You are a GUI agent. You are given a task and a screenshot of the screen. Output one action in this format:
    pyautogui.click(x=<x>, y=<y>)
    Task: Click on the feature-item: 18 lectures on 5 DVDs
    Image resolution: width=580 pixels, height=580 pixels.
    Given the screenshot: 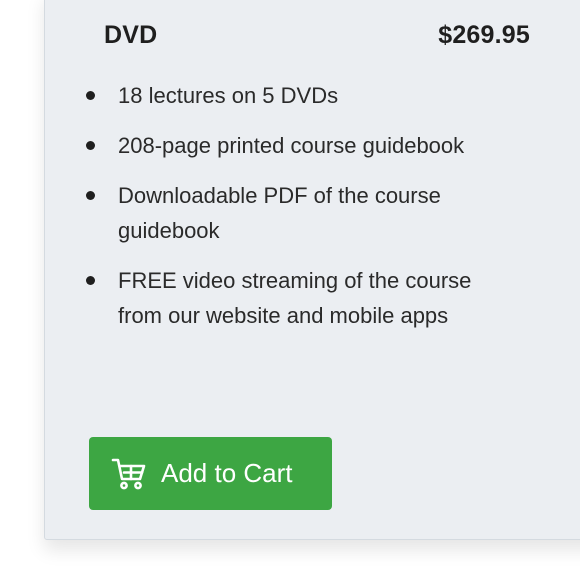 What is the action you would take?
    pyautogui.click(x=302, y=95)
    